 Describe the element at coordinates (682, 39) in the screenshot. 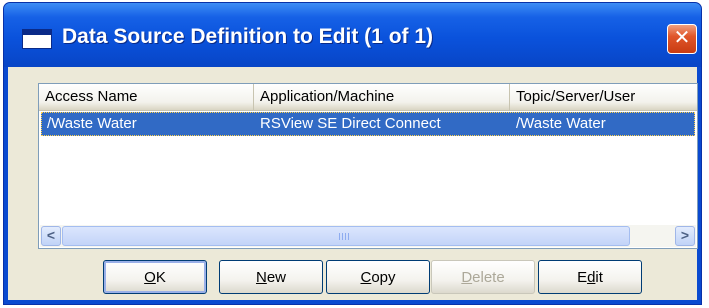

I see `close-button: ✕` at that location.